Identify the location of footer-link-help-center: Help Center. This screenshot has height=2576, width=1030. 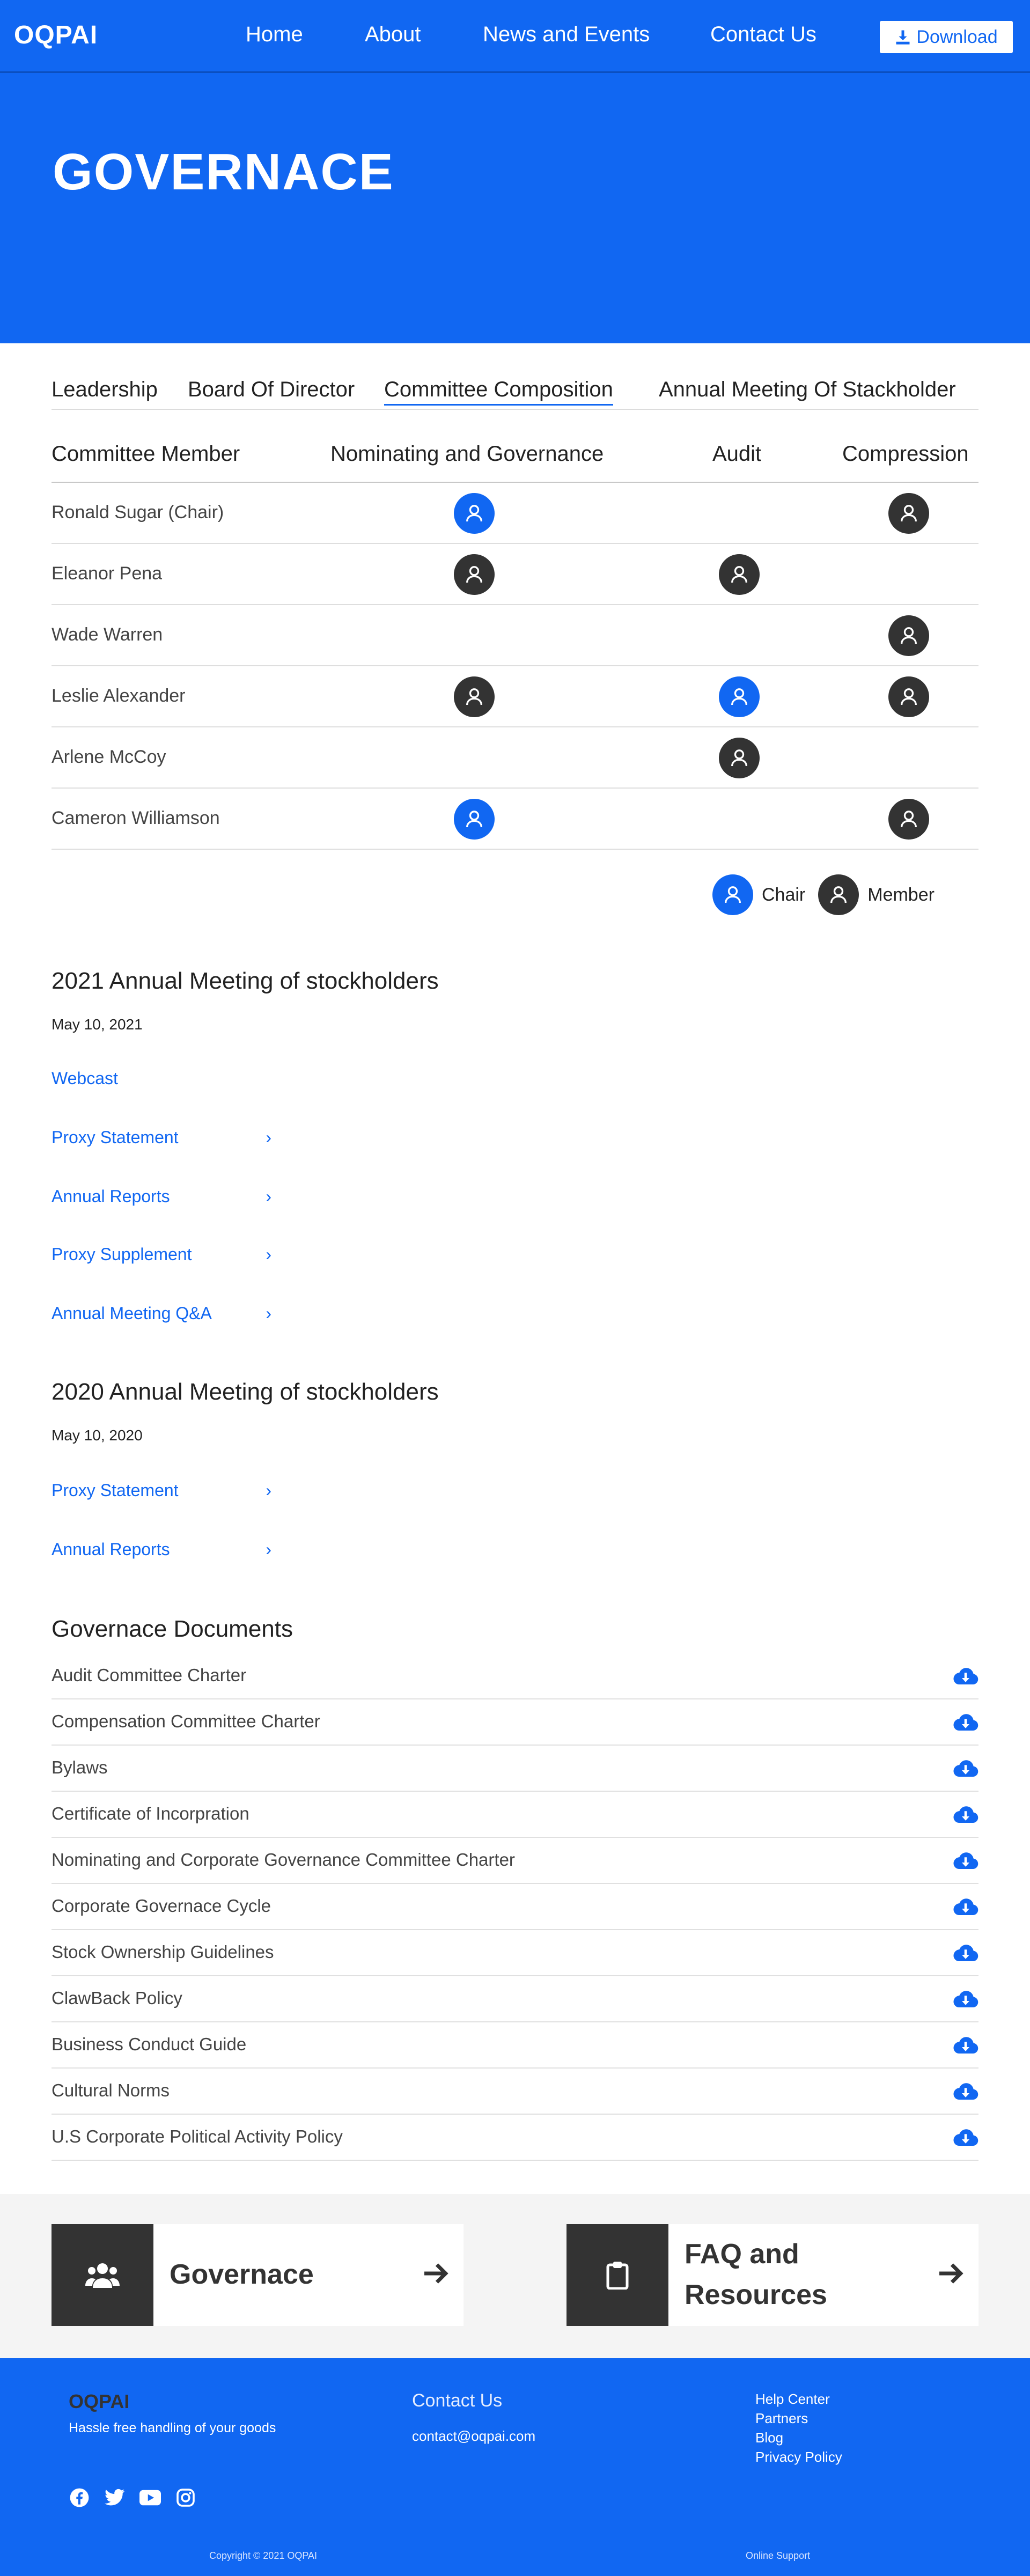
(799, 2399).